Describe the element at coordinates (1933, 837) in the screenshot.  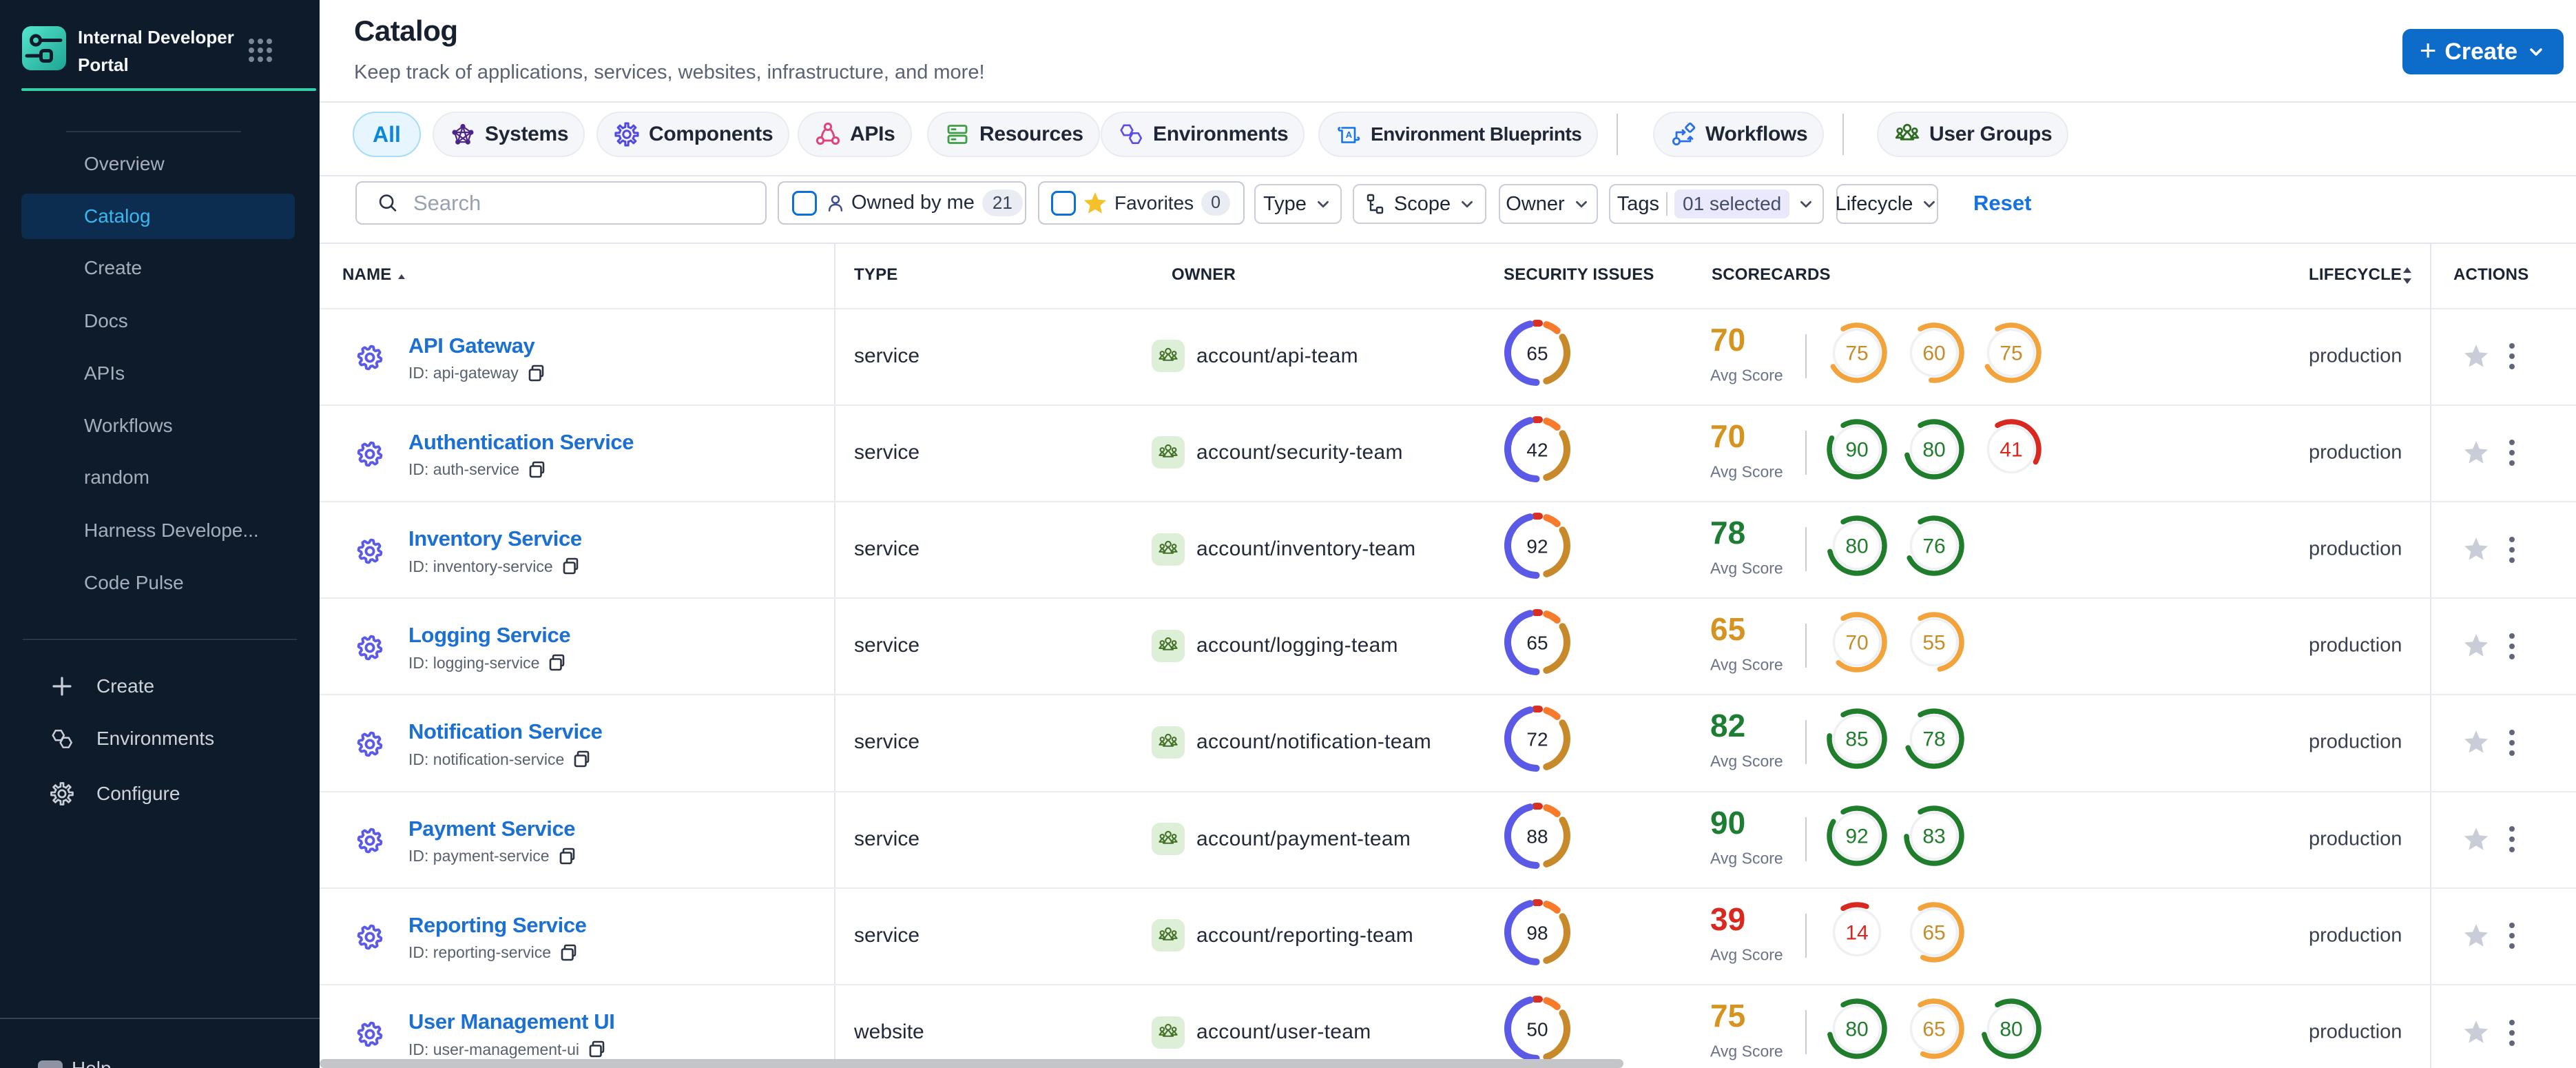
I see `svg-text: 83` at that location.